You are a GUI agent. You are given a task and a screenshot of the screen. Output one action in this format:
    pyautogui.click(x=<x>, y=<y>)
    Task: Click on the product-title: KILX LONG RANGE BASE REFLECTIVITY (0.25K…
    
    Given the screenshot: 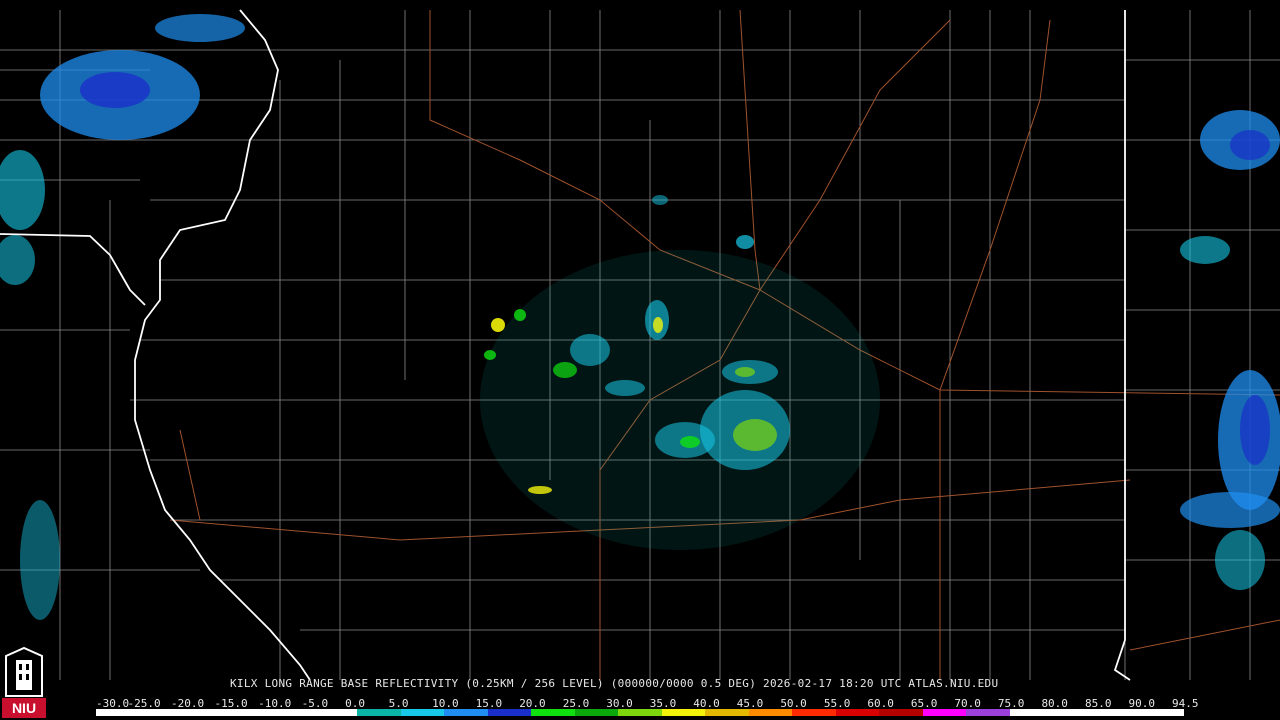 What is the action you would take?
    pyautogui.click(x=614, y=683)
    